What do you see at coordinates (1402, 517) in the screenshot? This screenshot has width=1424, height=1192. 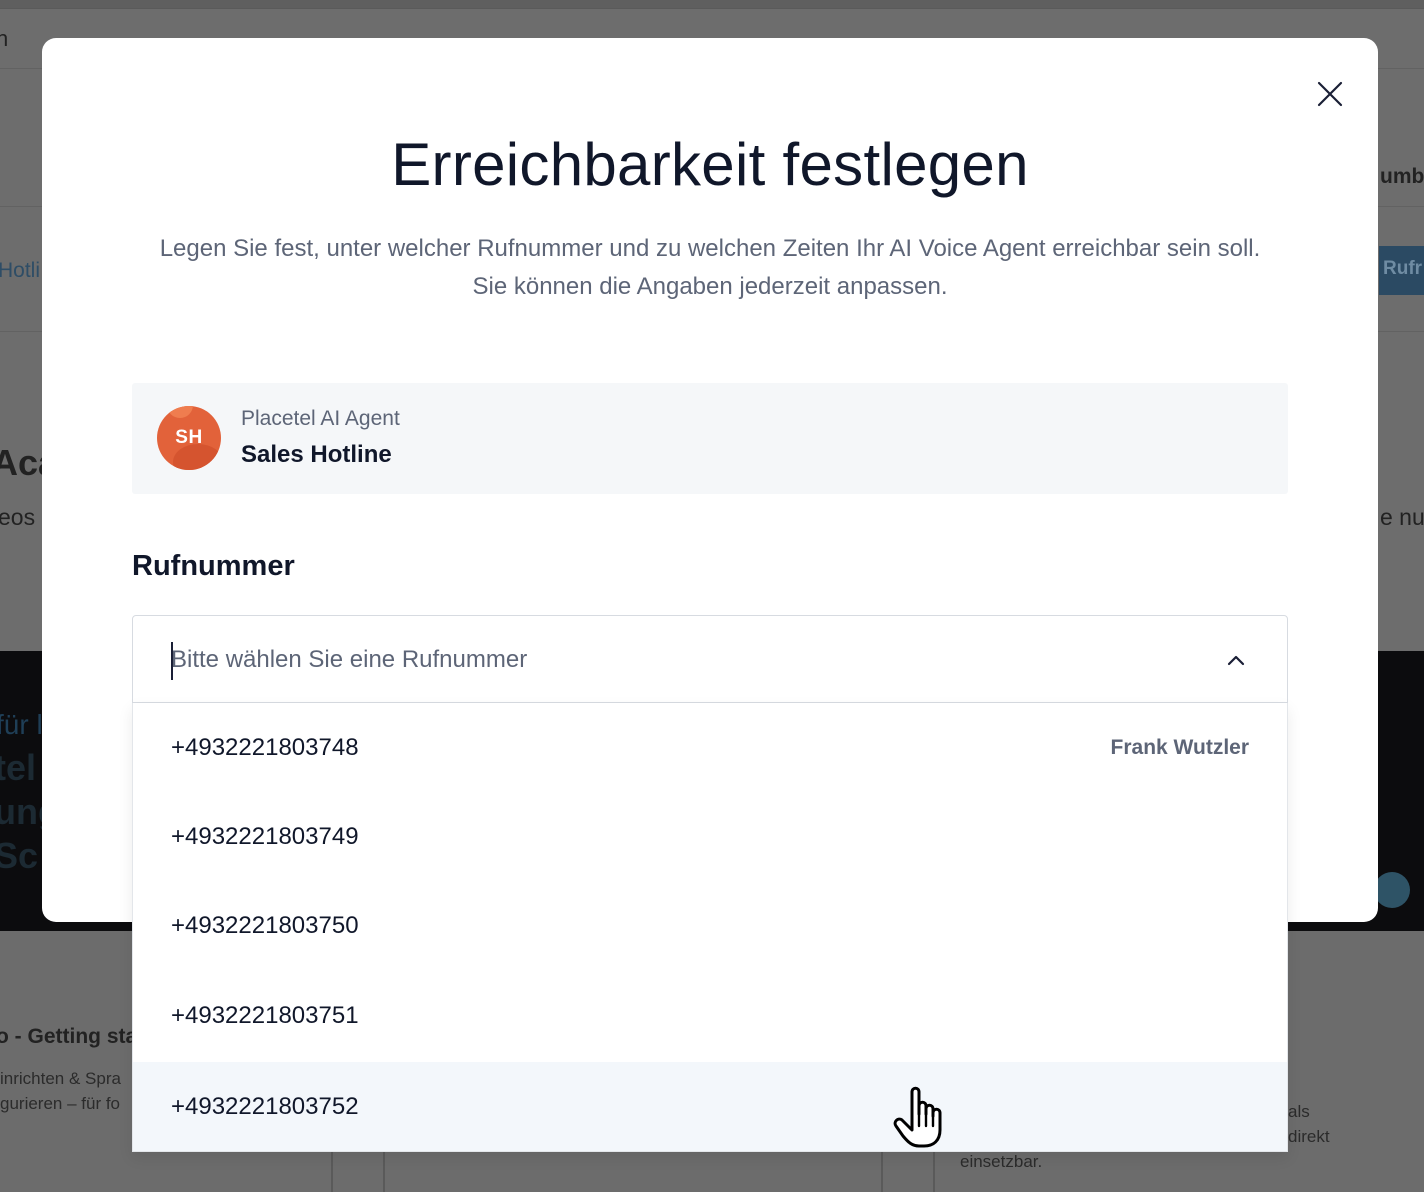 I see `background-text: e nut` at bounding box center [1402, 517].